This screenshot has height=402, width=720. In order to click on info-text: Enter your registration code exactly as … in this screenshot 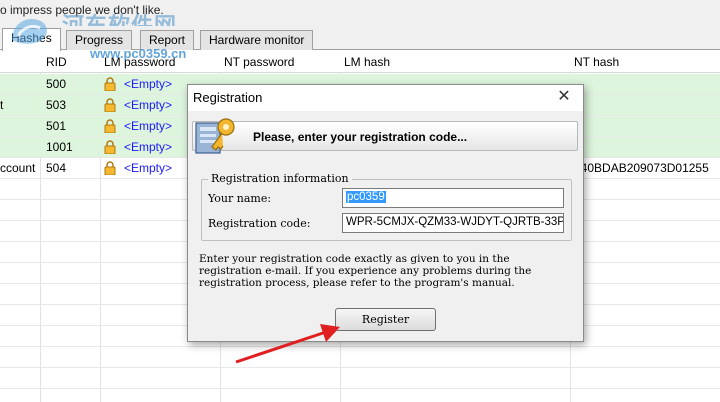, I will do `click(389, 271)`.